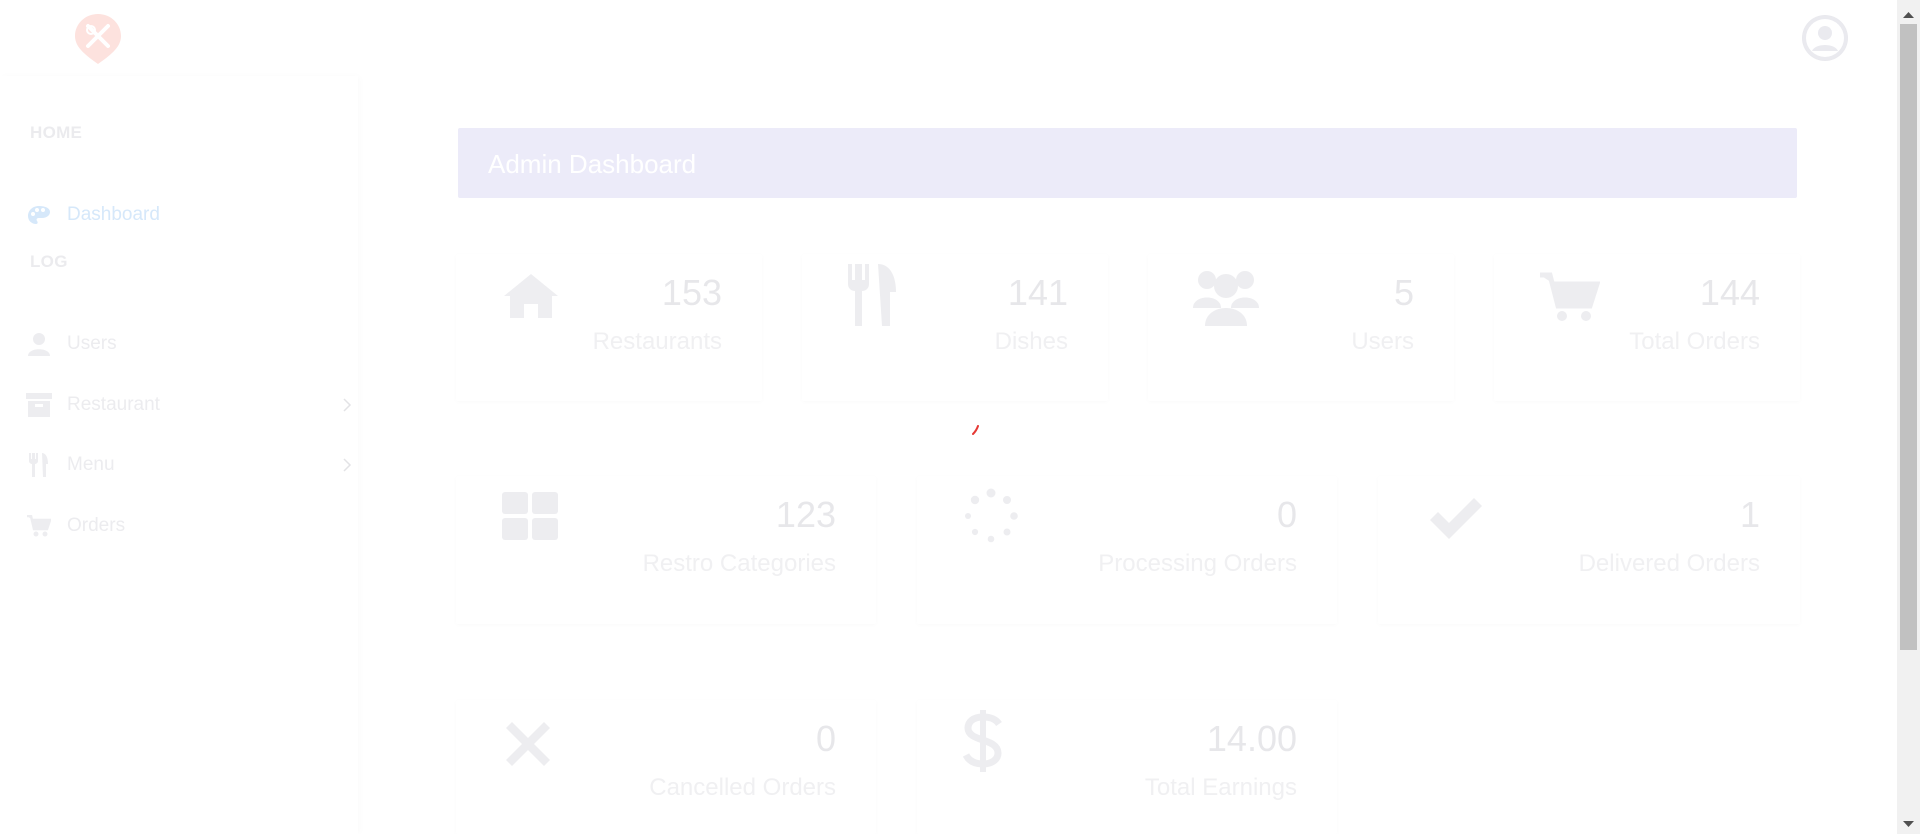  I want to click on dollar-icon, so click(982, 743).